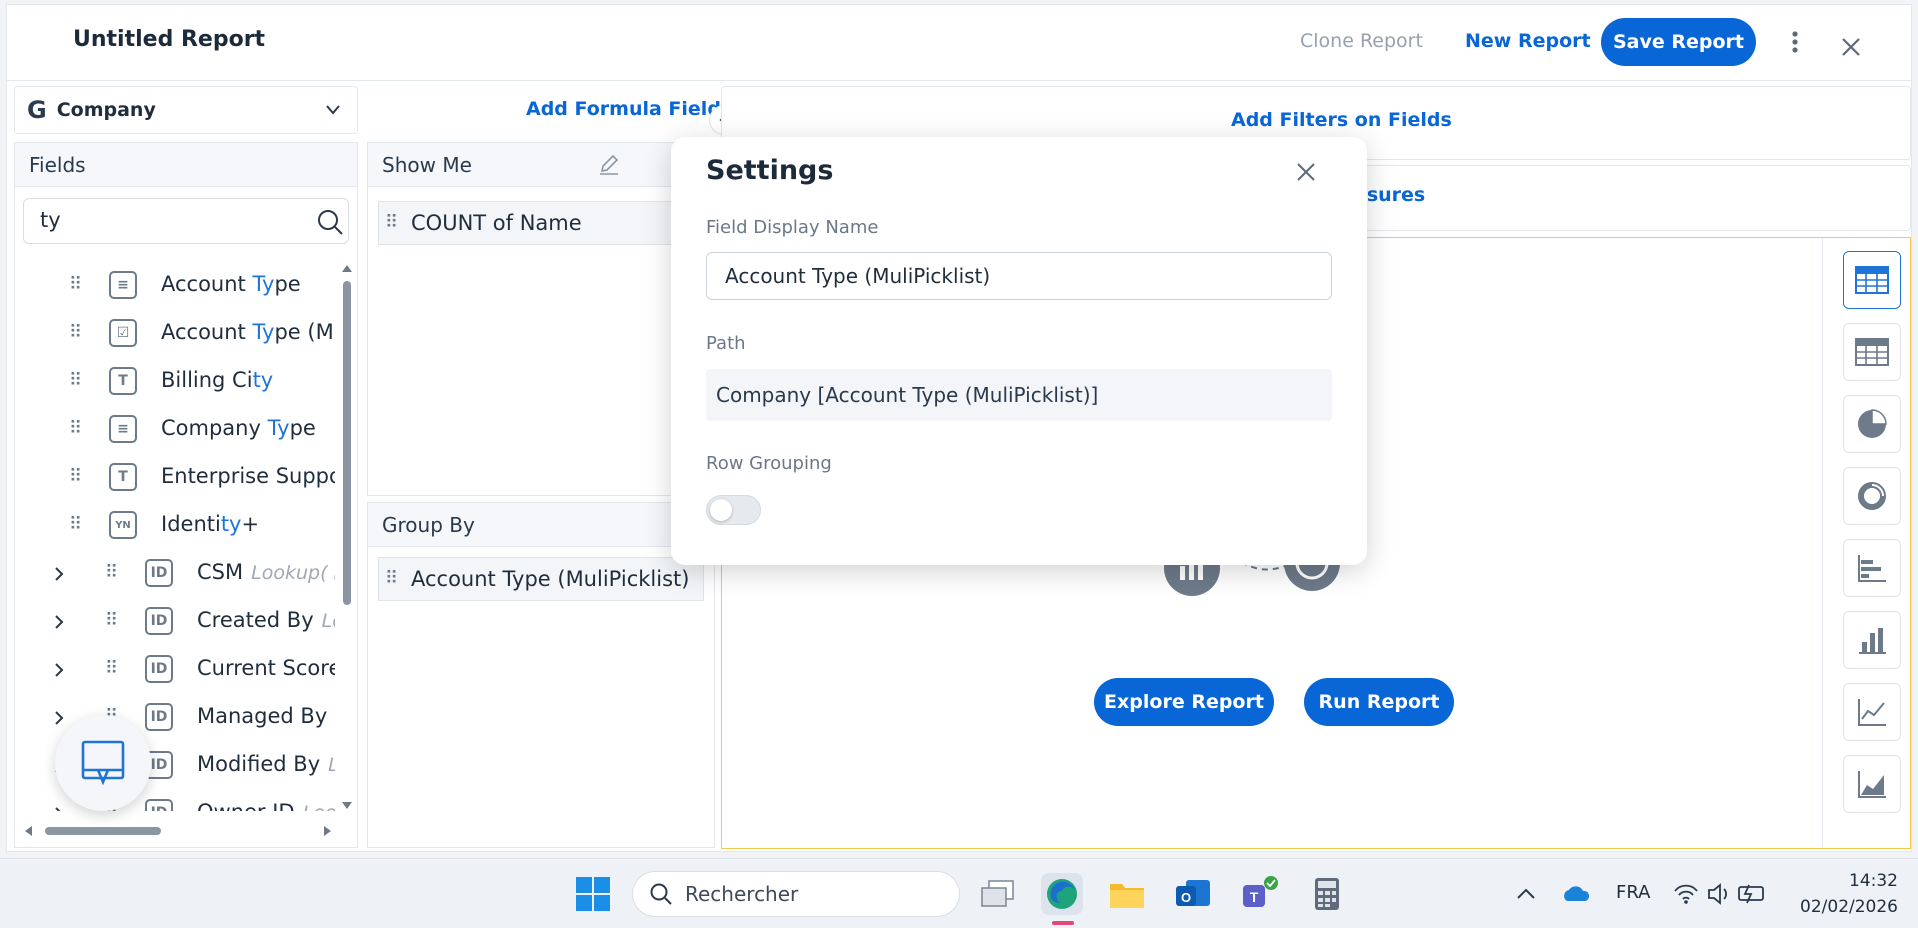  Describe the element at coordinates (721, 510) in the screenshot. I see `toggle-knob` at that location.